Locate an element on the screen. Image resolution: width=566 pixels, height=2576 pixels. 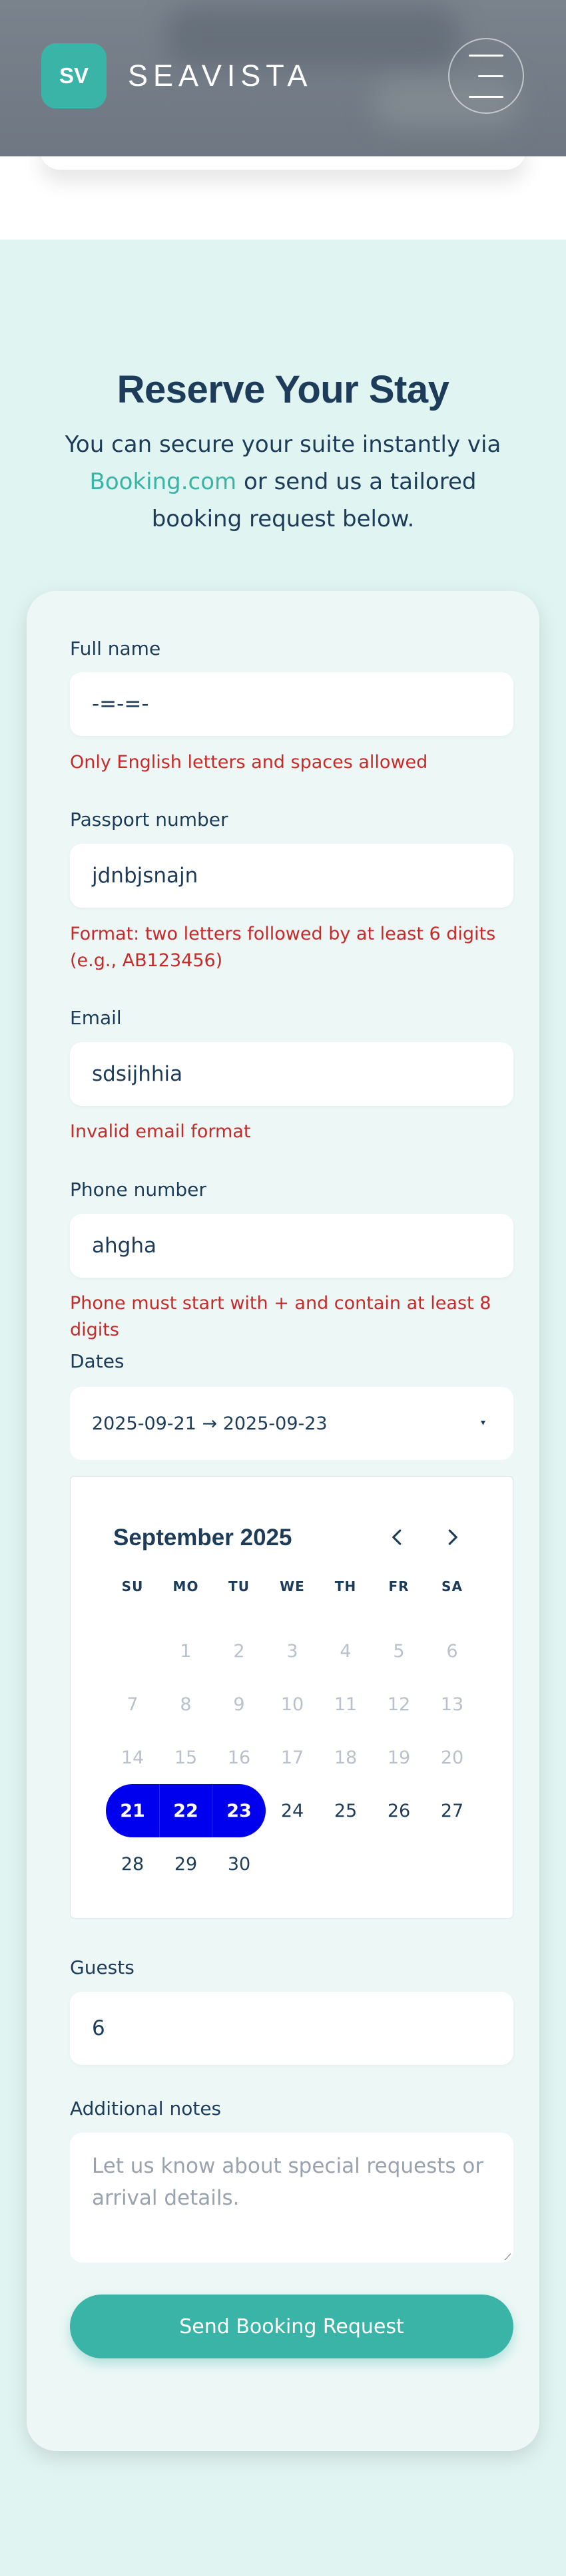
calendar-day: 26 is located at coordinates (399, 1811).